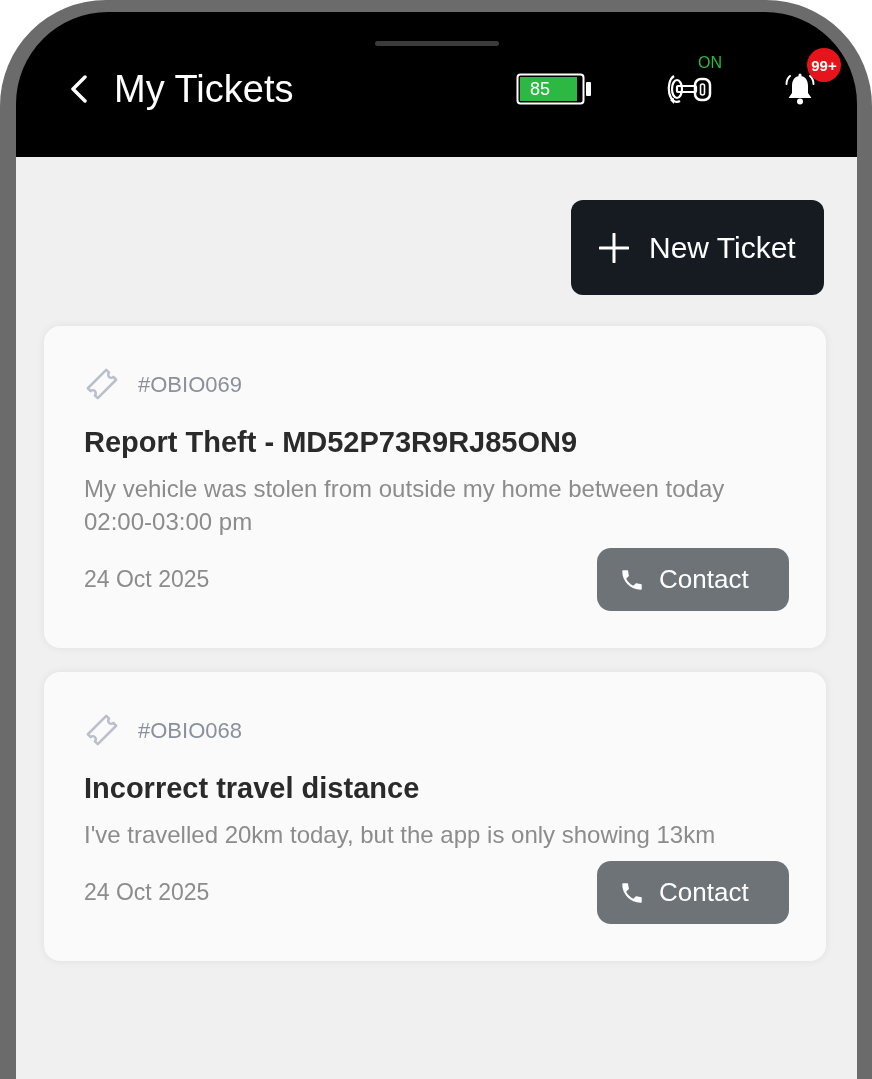 This screenshot has height=1079, width=872. I want to click on notification-badge: 99+, so click(824, 65).